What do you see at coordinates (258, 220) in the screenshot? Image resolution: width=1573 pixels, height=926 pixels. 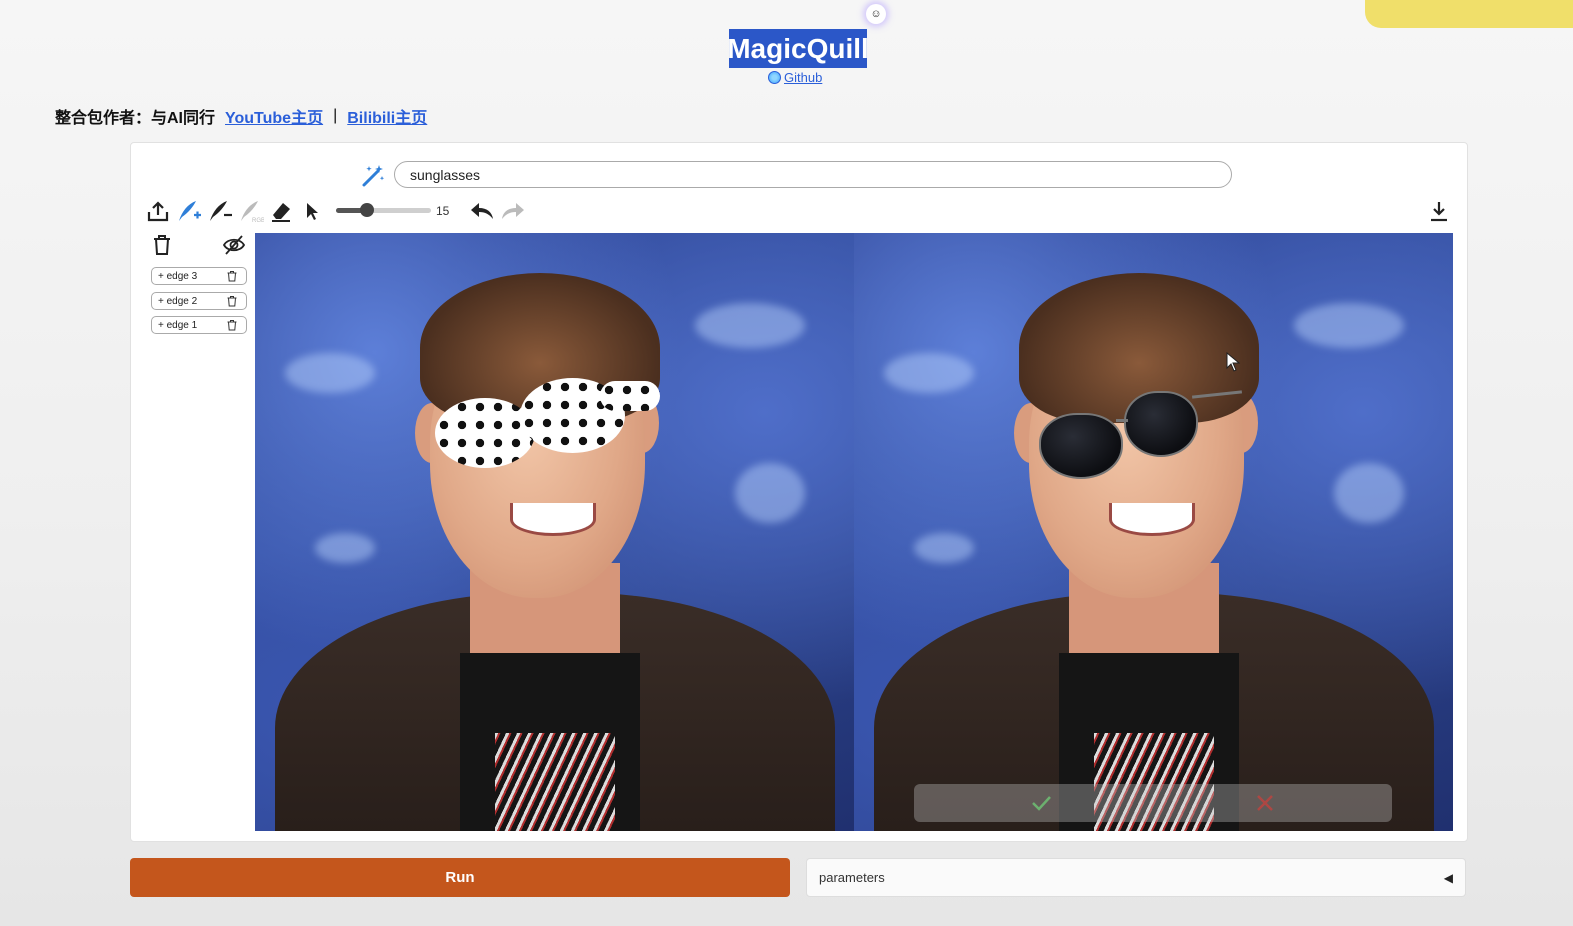 I see `svg-text: RGB` at bounding box center [258, 220].